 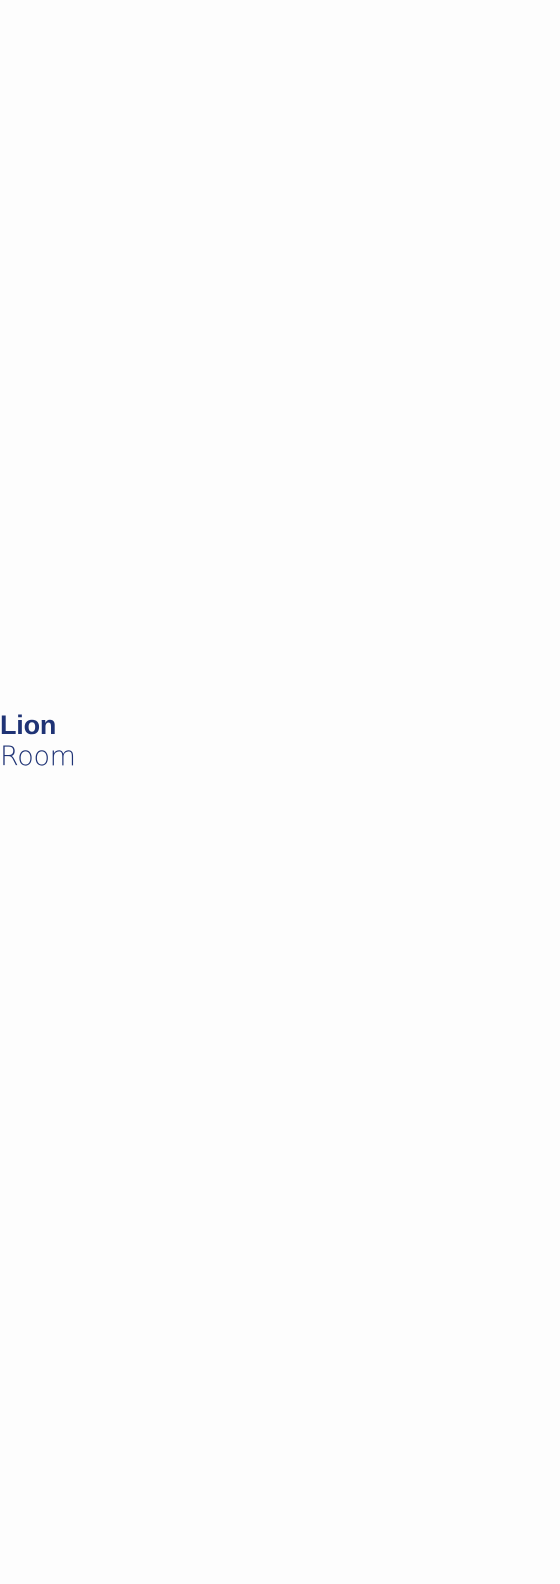 What do you see at coordinates (28, 725) in the screenshot?
I see `room-title-bold-line: Lion` at bounding box center [28, 725].